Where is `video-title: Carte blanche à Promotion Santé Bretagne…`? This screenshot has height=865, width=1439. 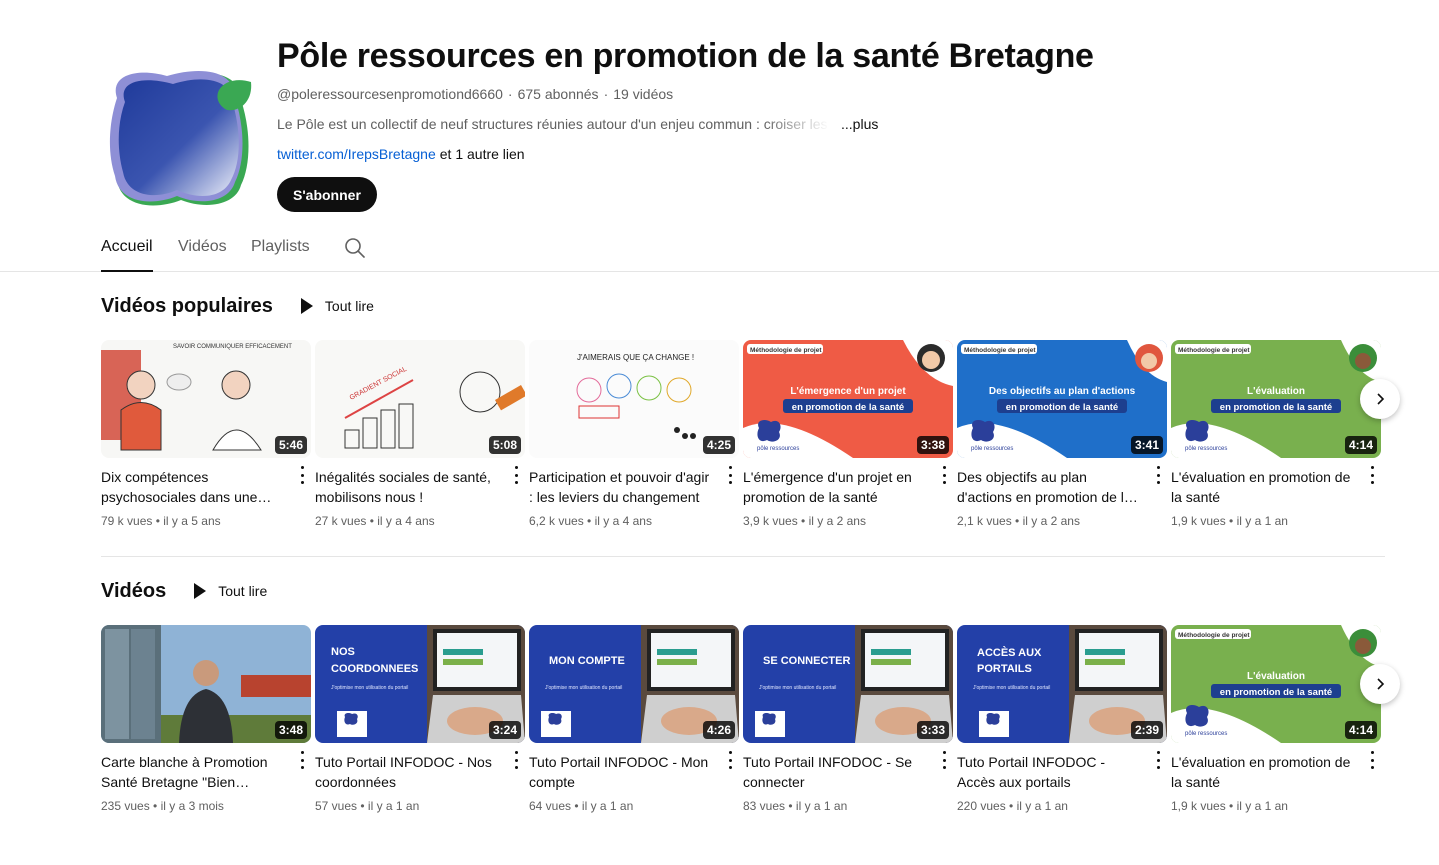
video-title: Carte blanche à Promotion Santé Bretagne… is located at coordinates (194, 772).